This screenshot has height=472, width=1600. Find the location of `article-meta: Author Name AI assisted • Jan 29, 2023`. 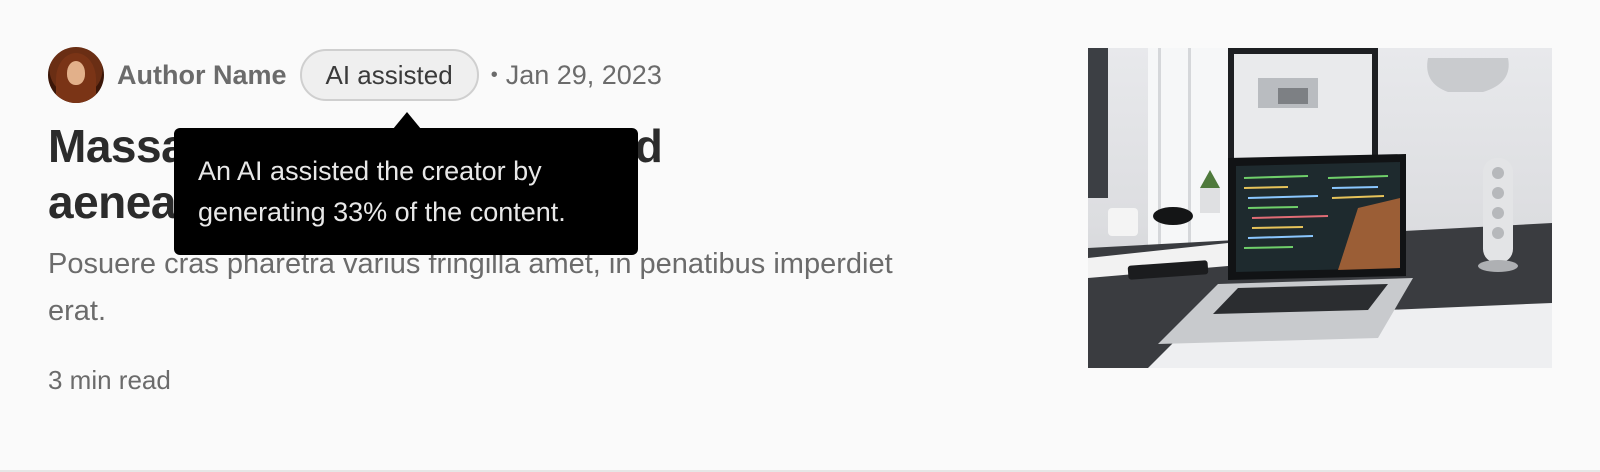

article-meta: Author Name AI assisted • Jan 29, 2023 is located at coordinates (355, 75).